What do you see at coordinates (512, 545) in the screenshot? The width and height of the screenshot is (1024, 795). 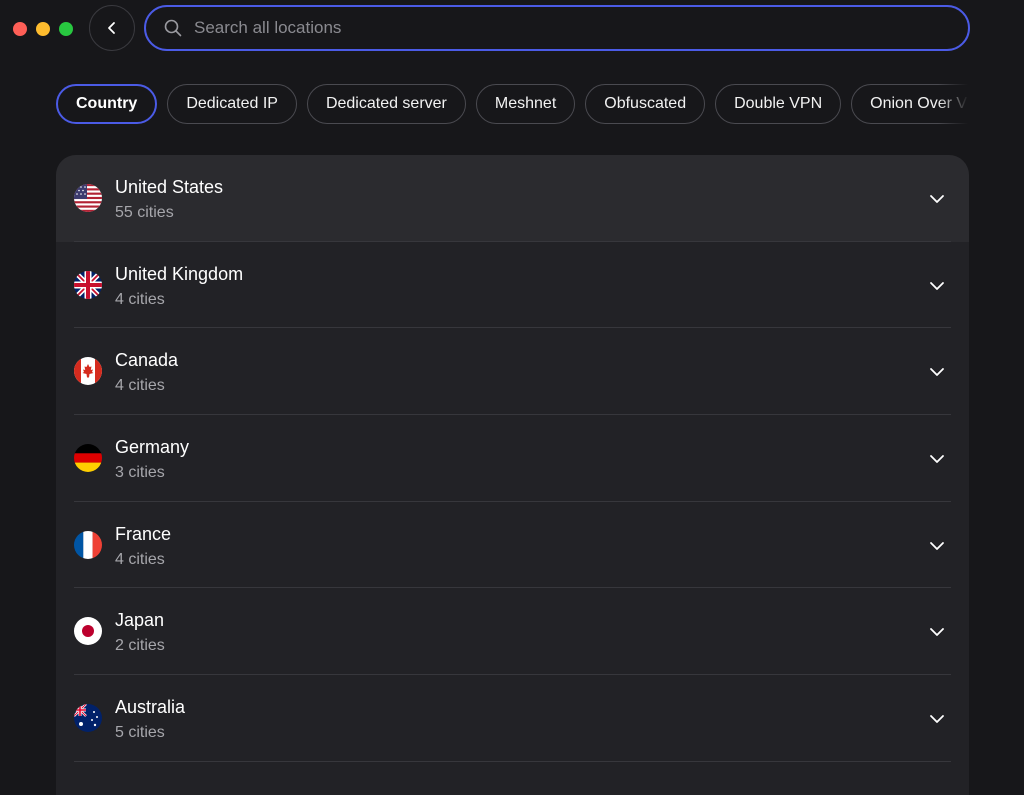 I see `country-row-france: France 4 cities` at bounding box center [512, 545].